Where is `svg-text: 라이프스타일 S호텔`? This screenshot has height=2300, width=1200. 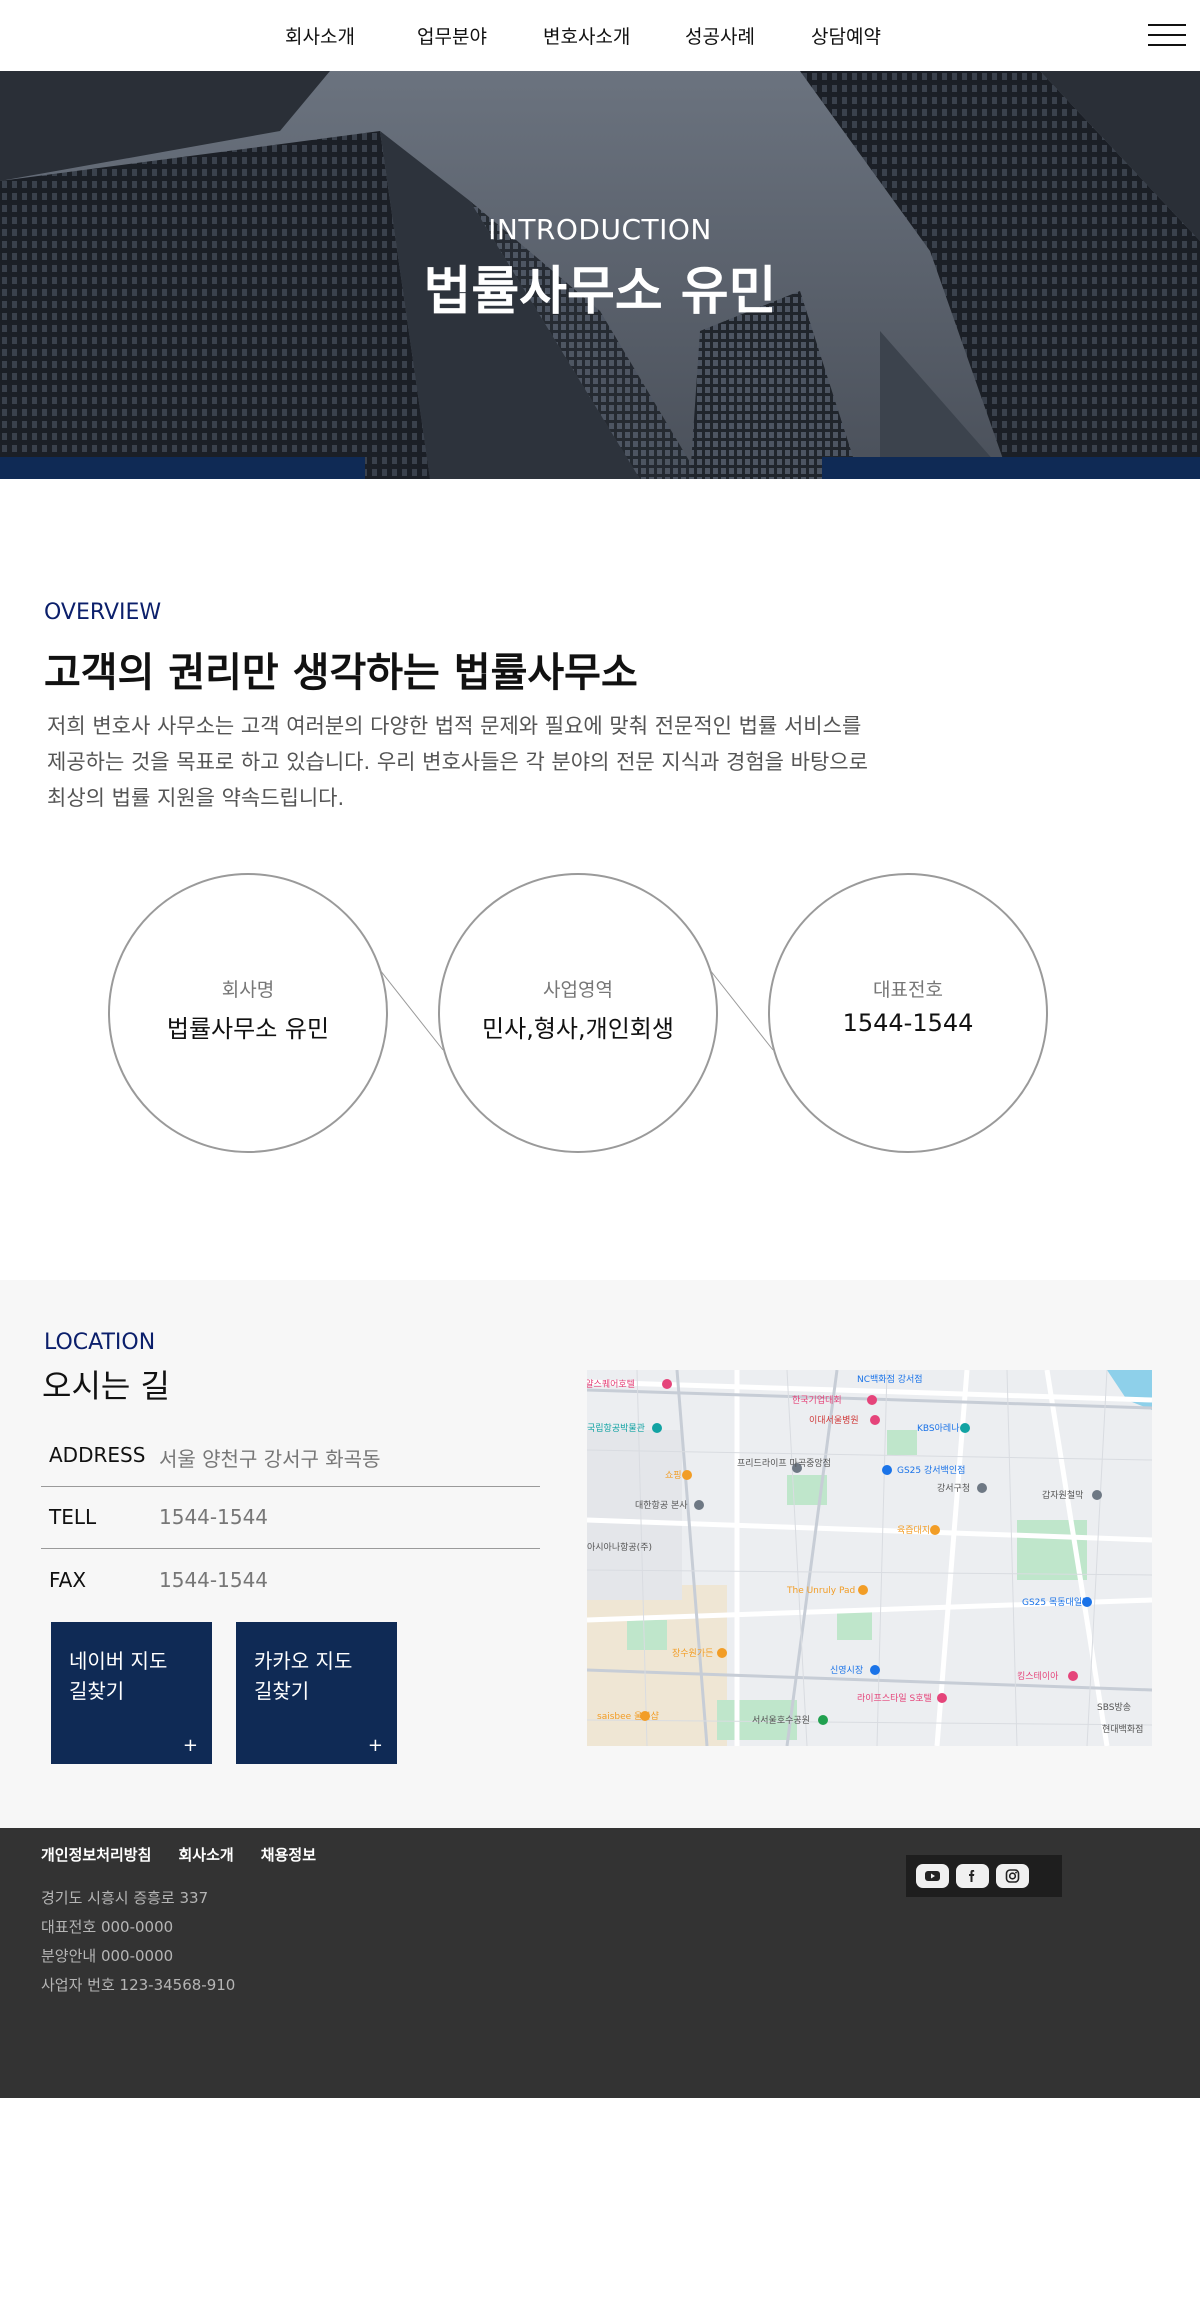 svg-text: 라이프스타일 S호텔 is located at coordinates (894, 1698).